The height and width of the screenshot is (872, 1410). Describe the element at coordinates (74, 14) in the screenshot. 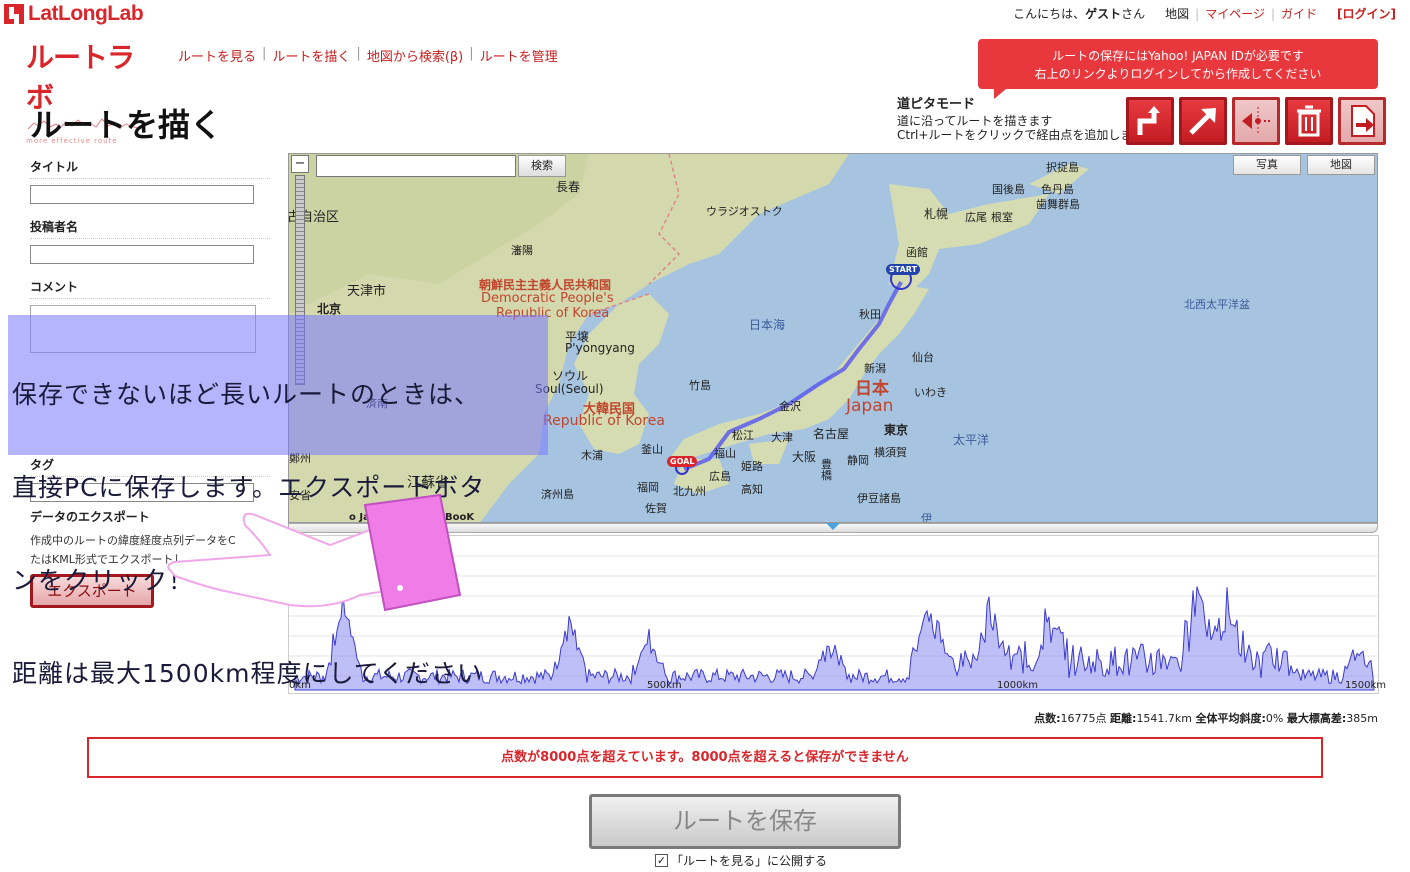

I see `brand-logo: LatLongLab` at that location.